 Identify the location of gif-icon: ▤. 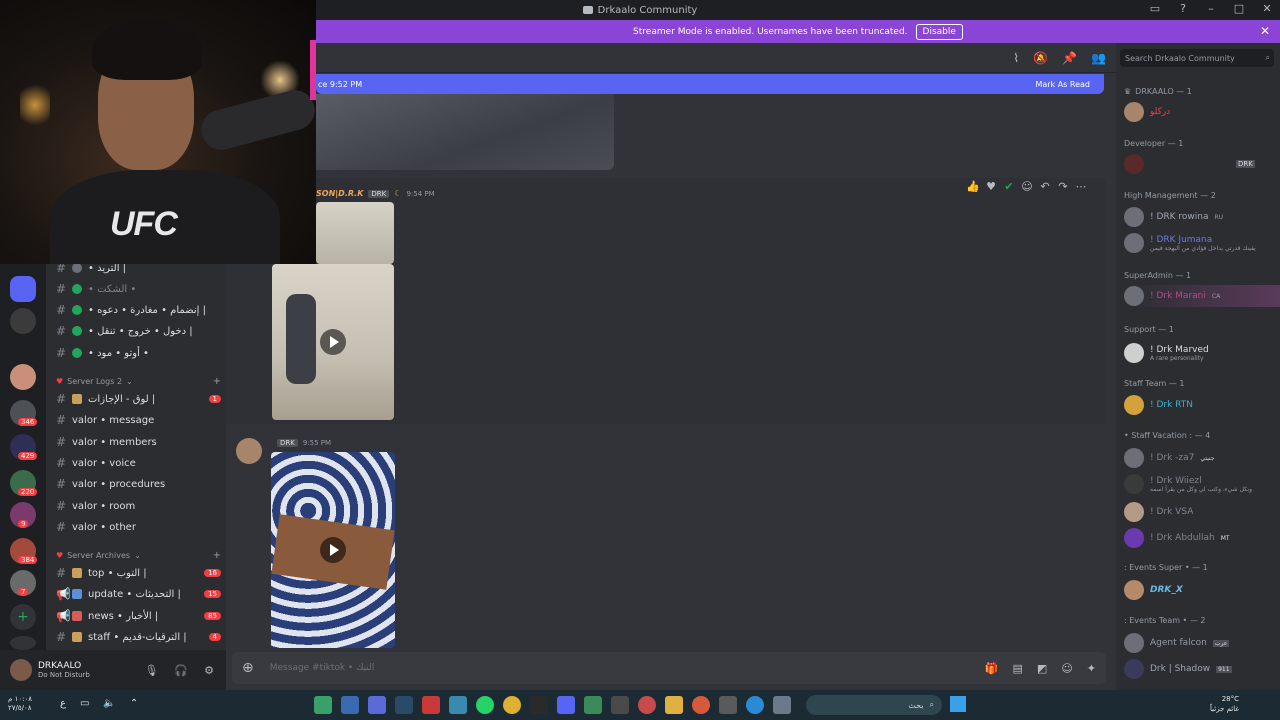
(1018, 668).